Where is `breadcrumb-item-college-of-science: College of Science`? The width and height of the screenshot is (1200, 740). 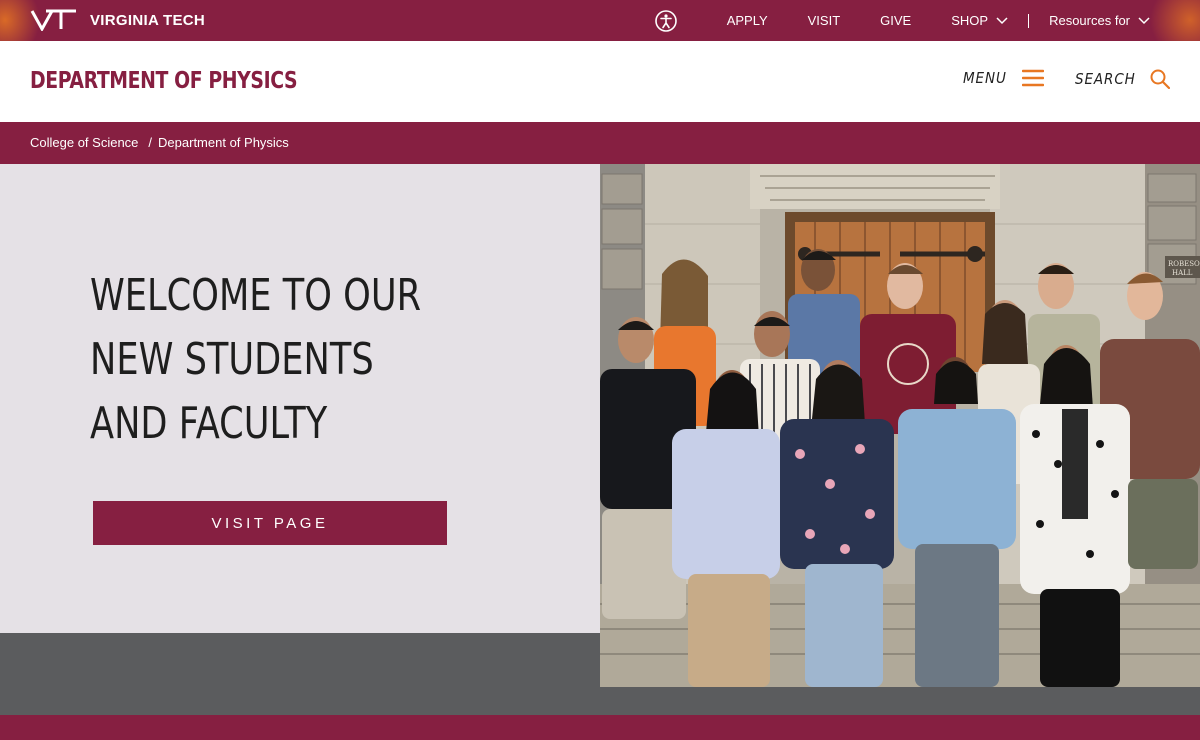
breadcrumb-item-college-of-science: College of Science is located at coordinates (84, 142).